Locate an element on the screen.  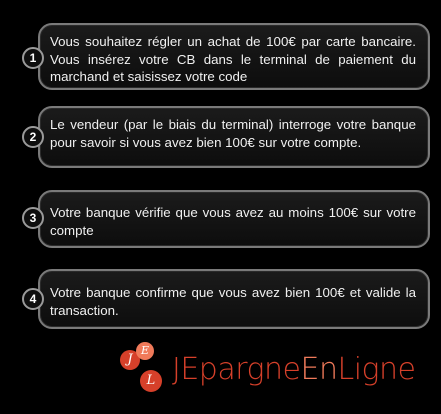
step-4-number: 4 is located at coordinates (33, 299).